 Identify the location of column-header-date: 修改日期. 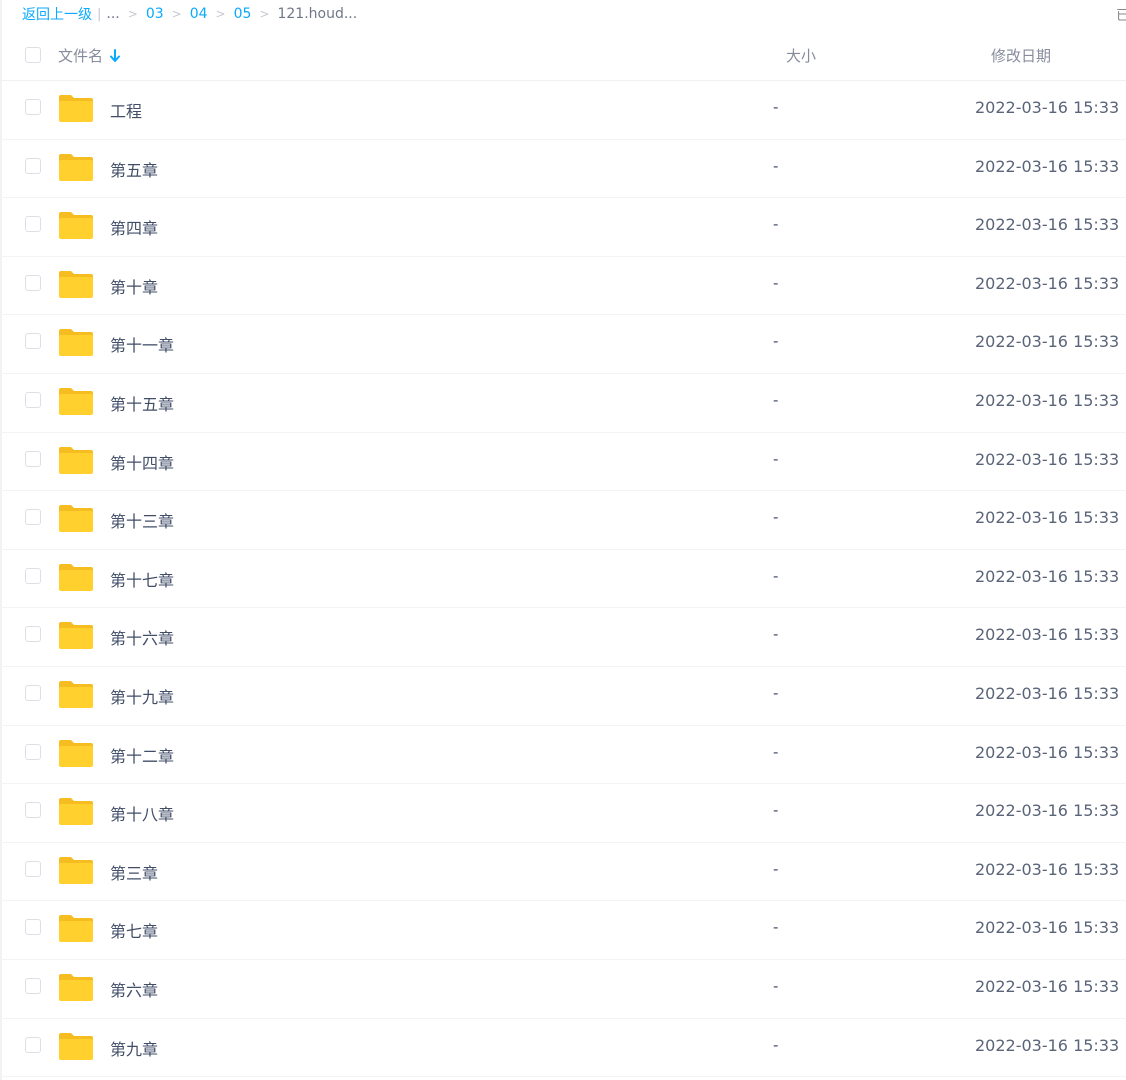
(1021, 55).